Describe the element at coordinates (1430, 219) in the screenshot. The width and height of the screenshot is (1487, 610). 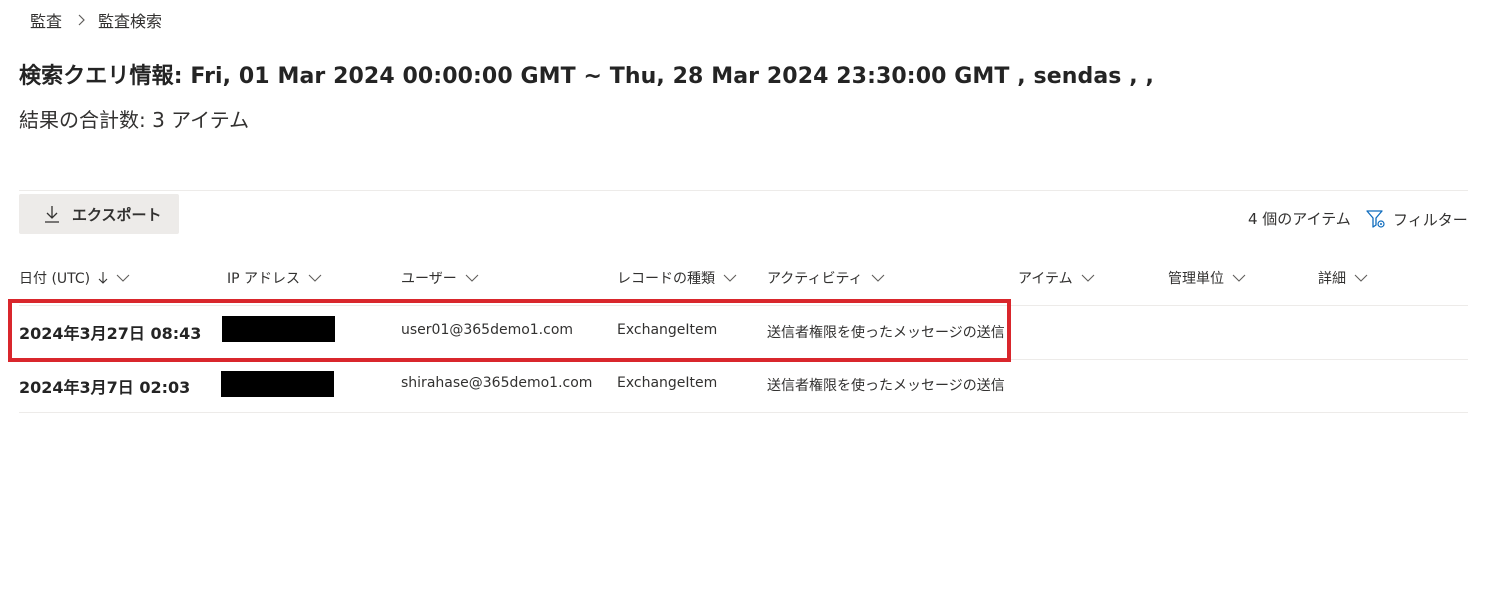
I see `filter-button-label: フィルター` at that location.